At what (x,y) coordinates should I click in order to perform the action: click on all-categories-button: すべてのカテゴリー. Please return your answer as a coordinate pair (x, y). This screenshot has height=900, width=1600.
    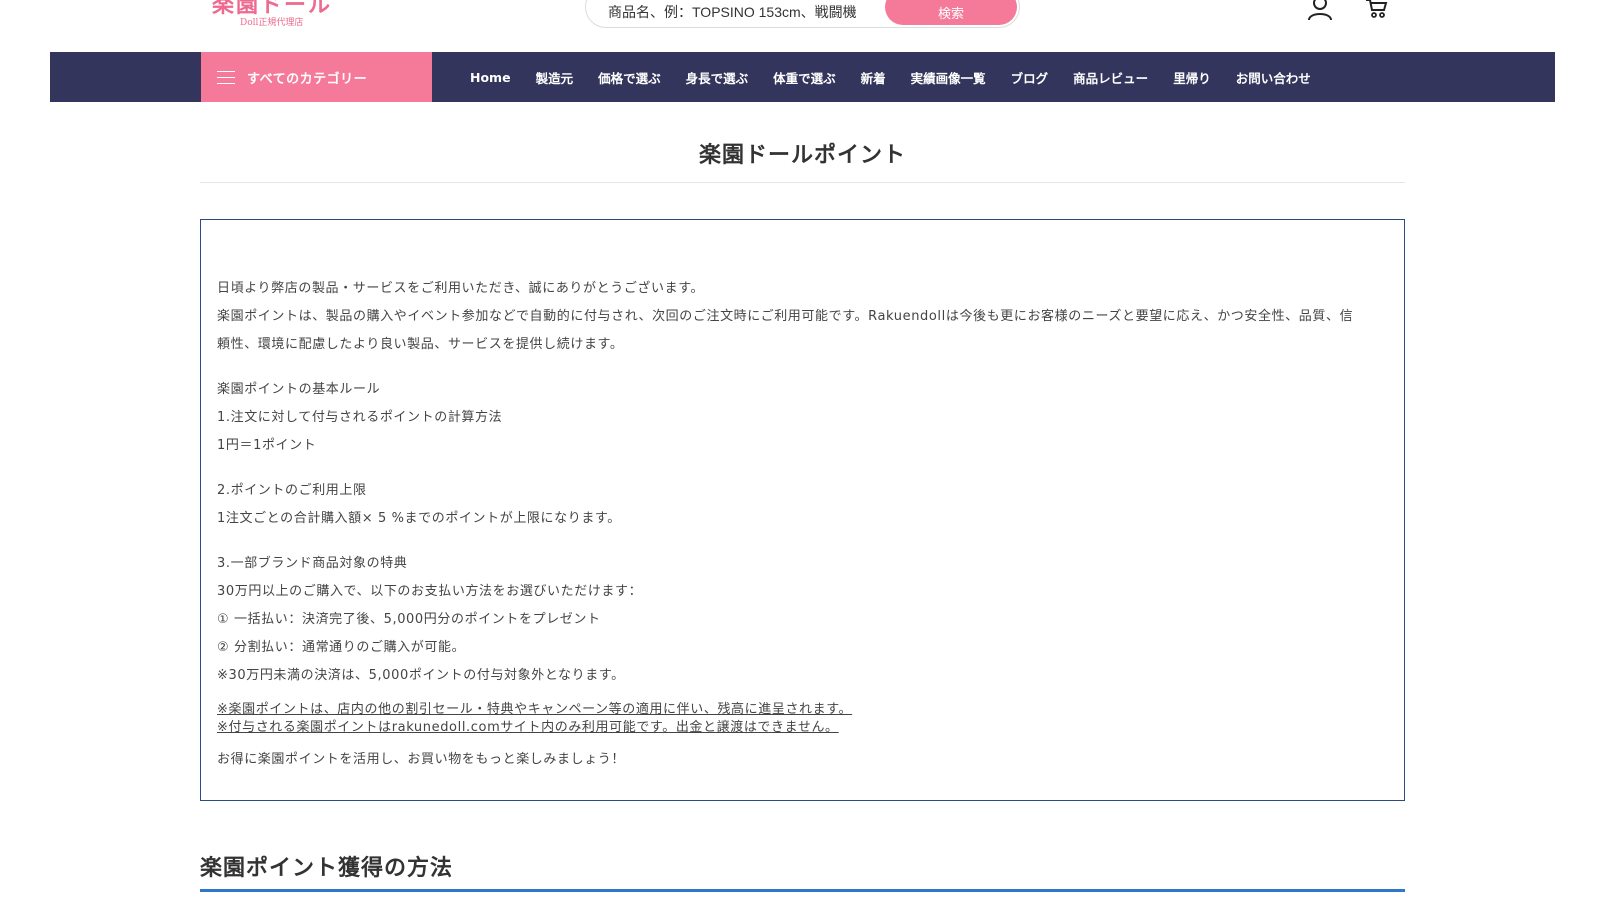
    Looking at the image, I should click on (316, 77).